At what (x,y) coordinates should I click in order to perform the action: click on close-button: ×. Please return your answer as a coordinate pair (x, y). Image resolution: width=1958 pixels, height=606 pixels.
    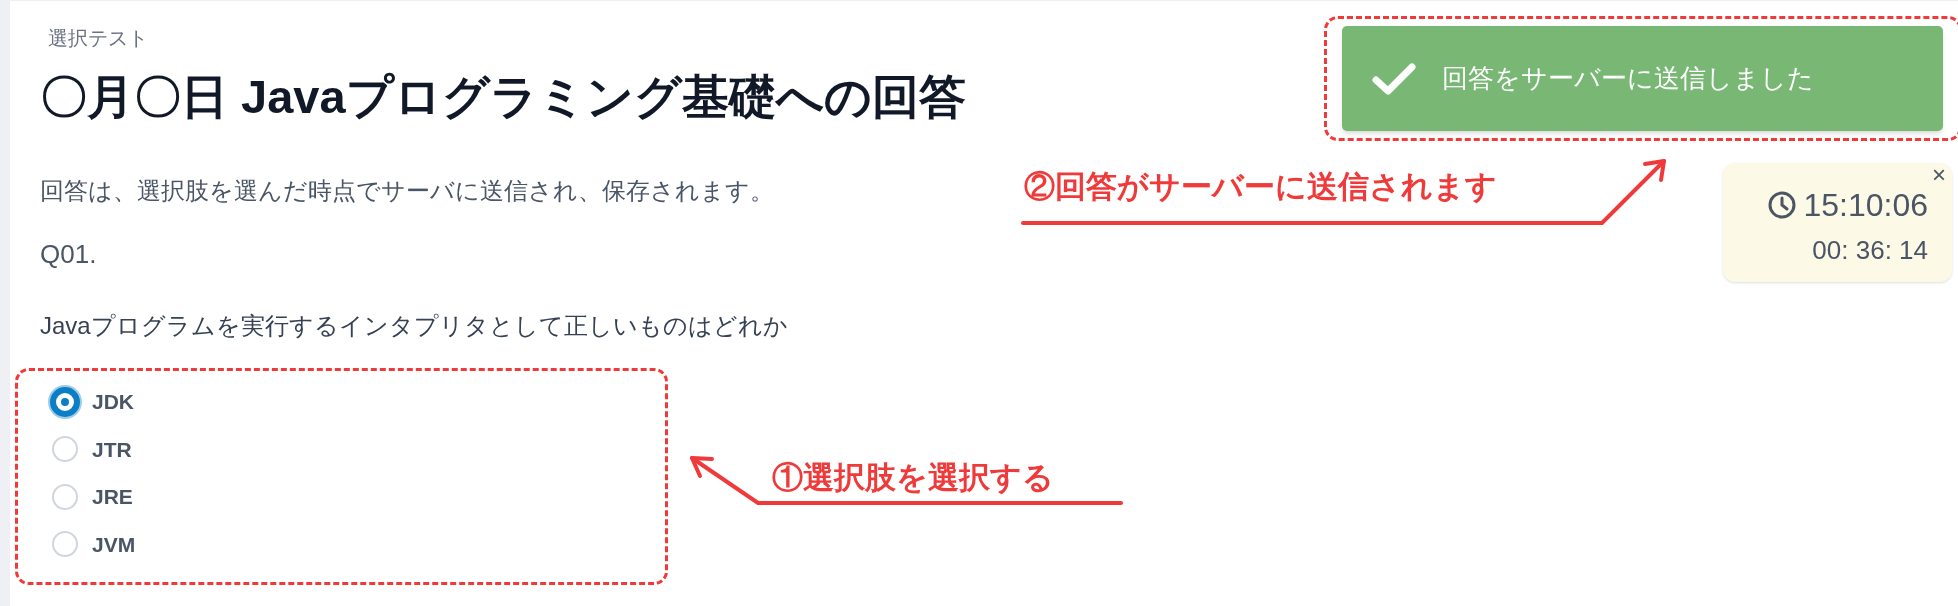
    Looking at the image, I should click on (1939, 175).